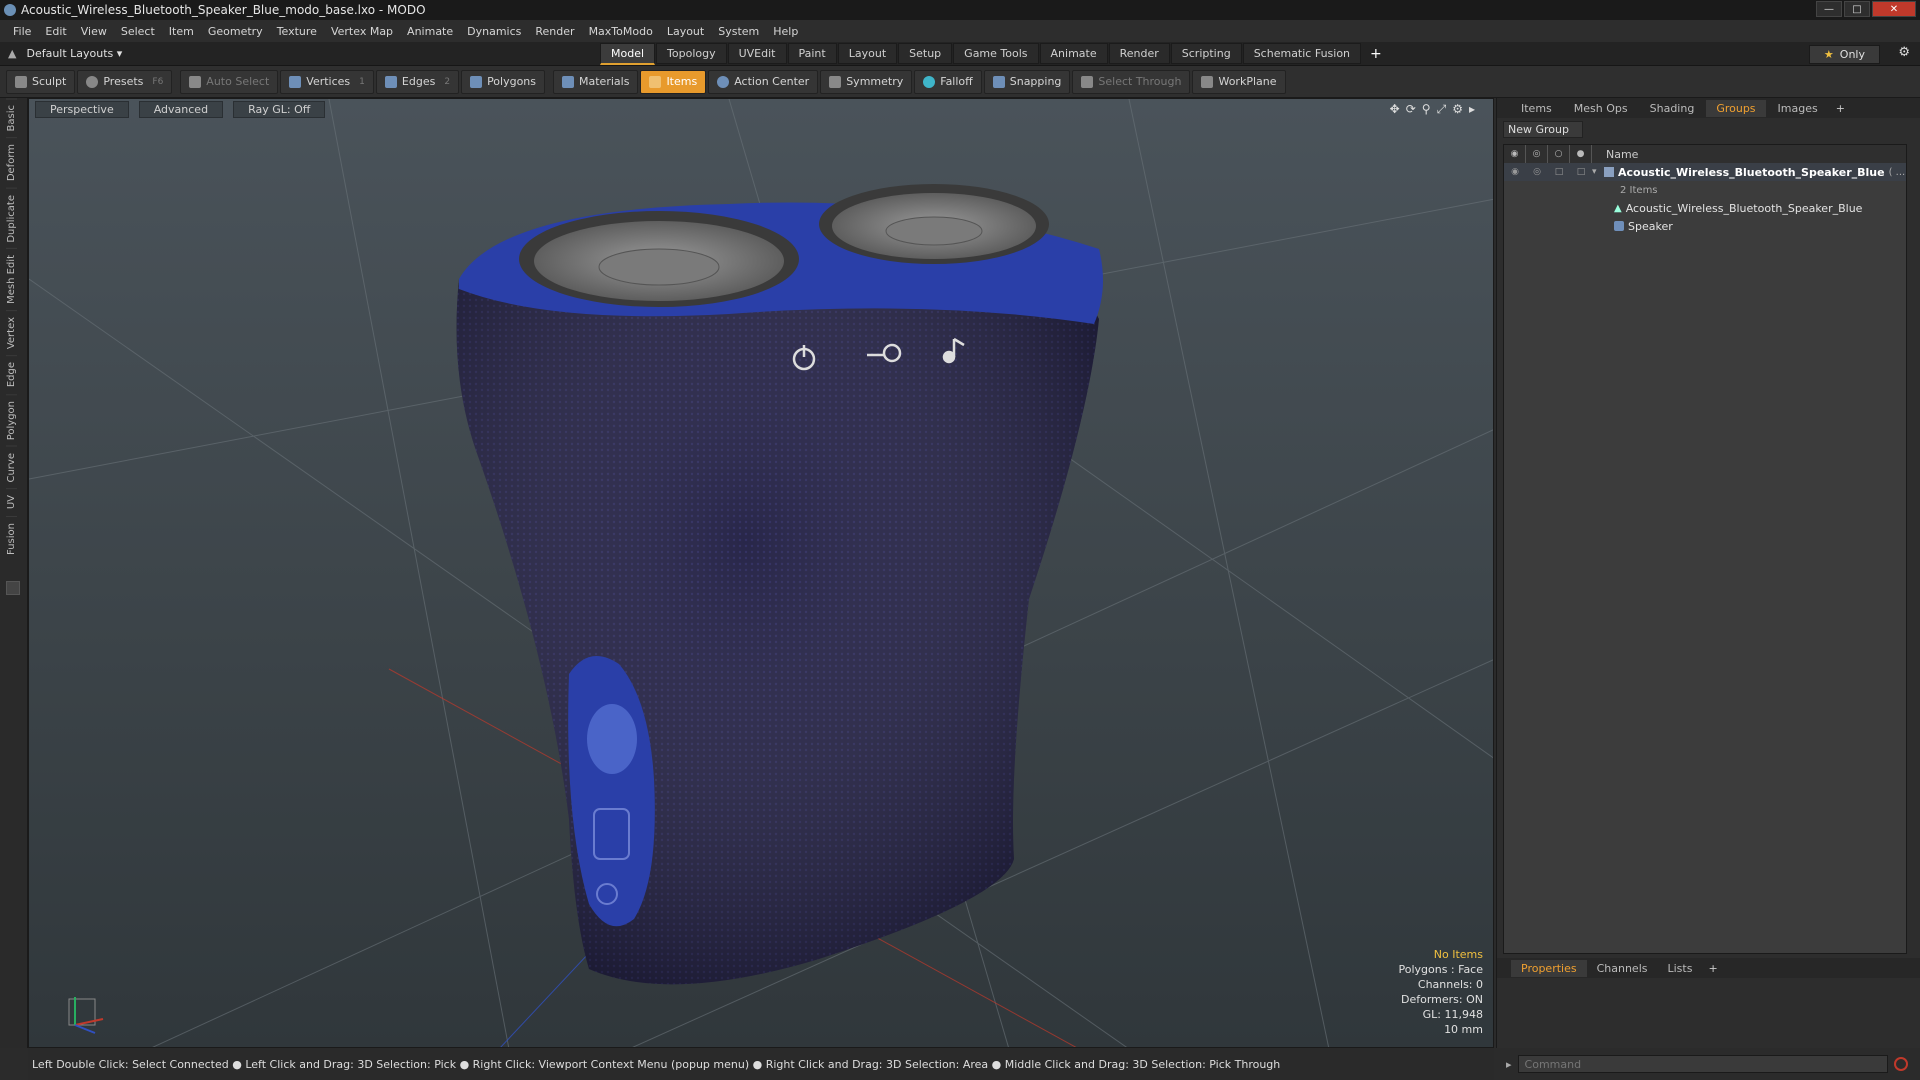 Image resolution: width=1920 pixels, height=1080 pixels. I want to click on tab-schematic-fusion: Schematic Fusion, so click(1302, 53).